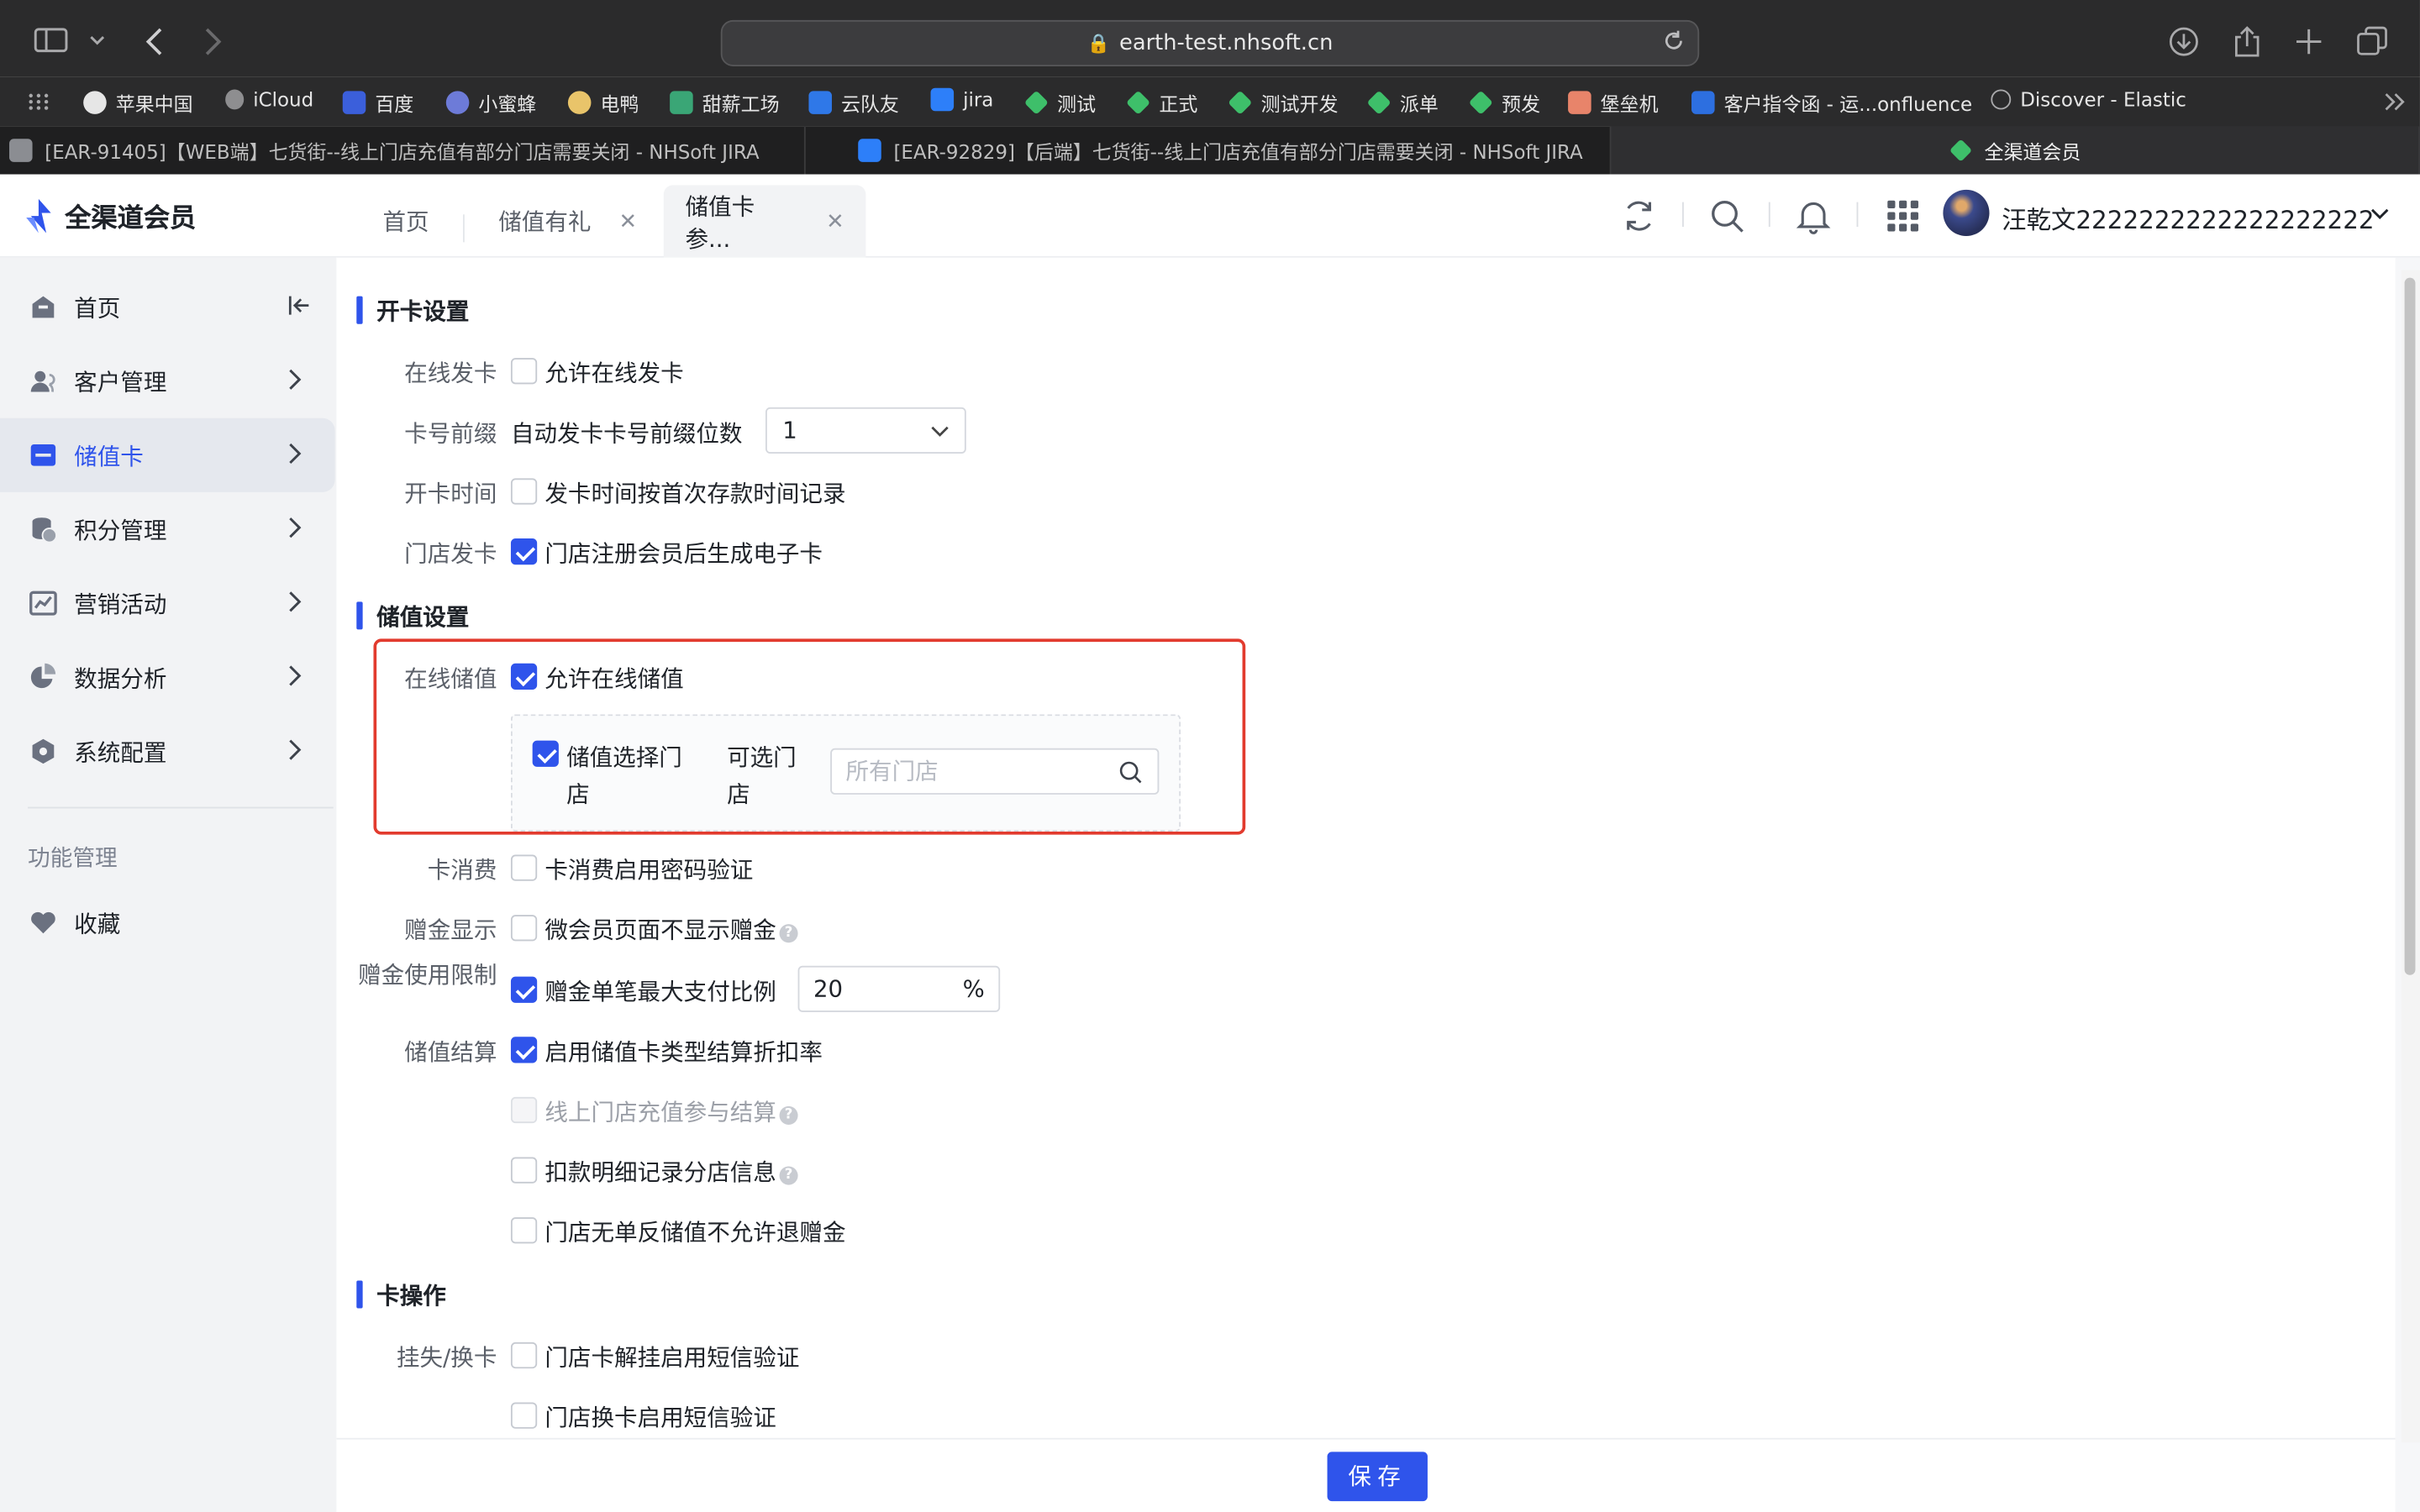 Image resolution: width=2420 pixels, height=1512 pixels. What do you see at coordinates (899, 988) in the screenshot?
I see `gift-limit-input: 20 %` at bounding box center [899, 988].